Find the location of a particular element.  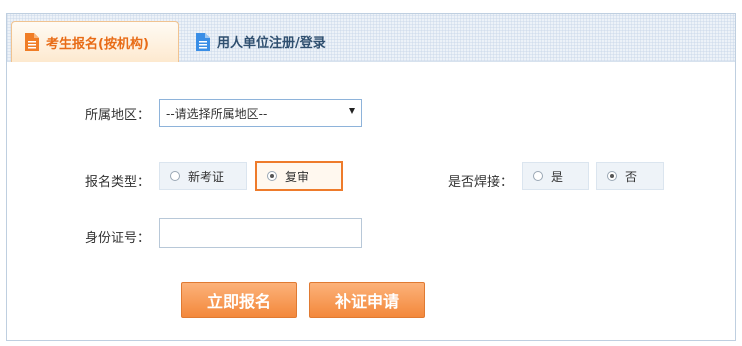

tab-candidate-registration: 考生报名(按机构) is located at coordinates (95, 41).